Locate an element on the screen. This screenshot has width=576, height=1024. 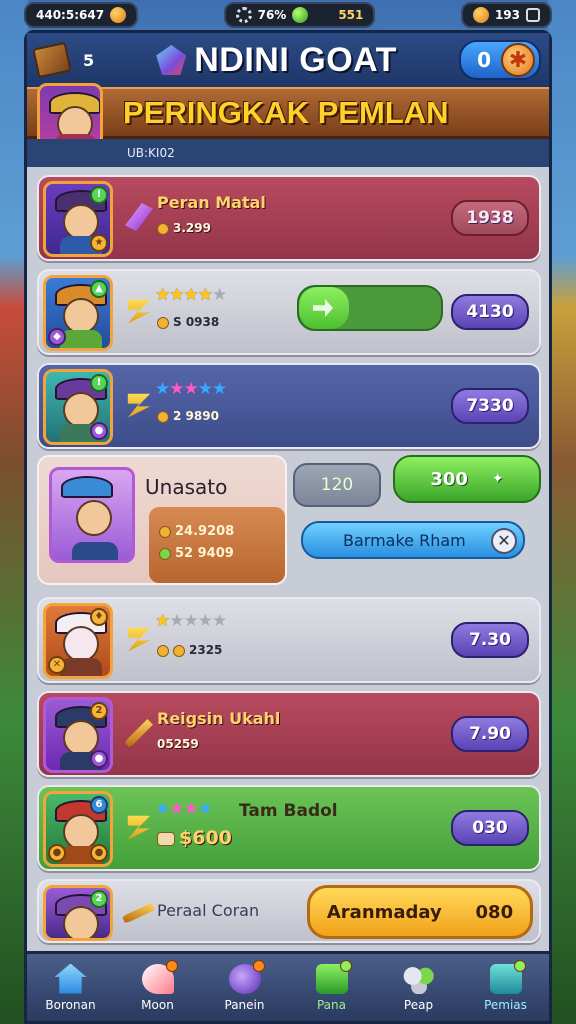
resource-pill: 76% 551 is located at coordinates (299, 15).